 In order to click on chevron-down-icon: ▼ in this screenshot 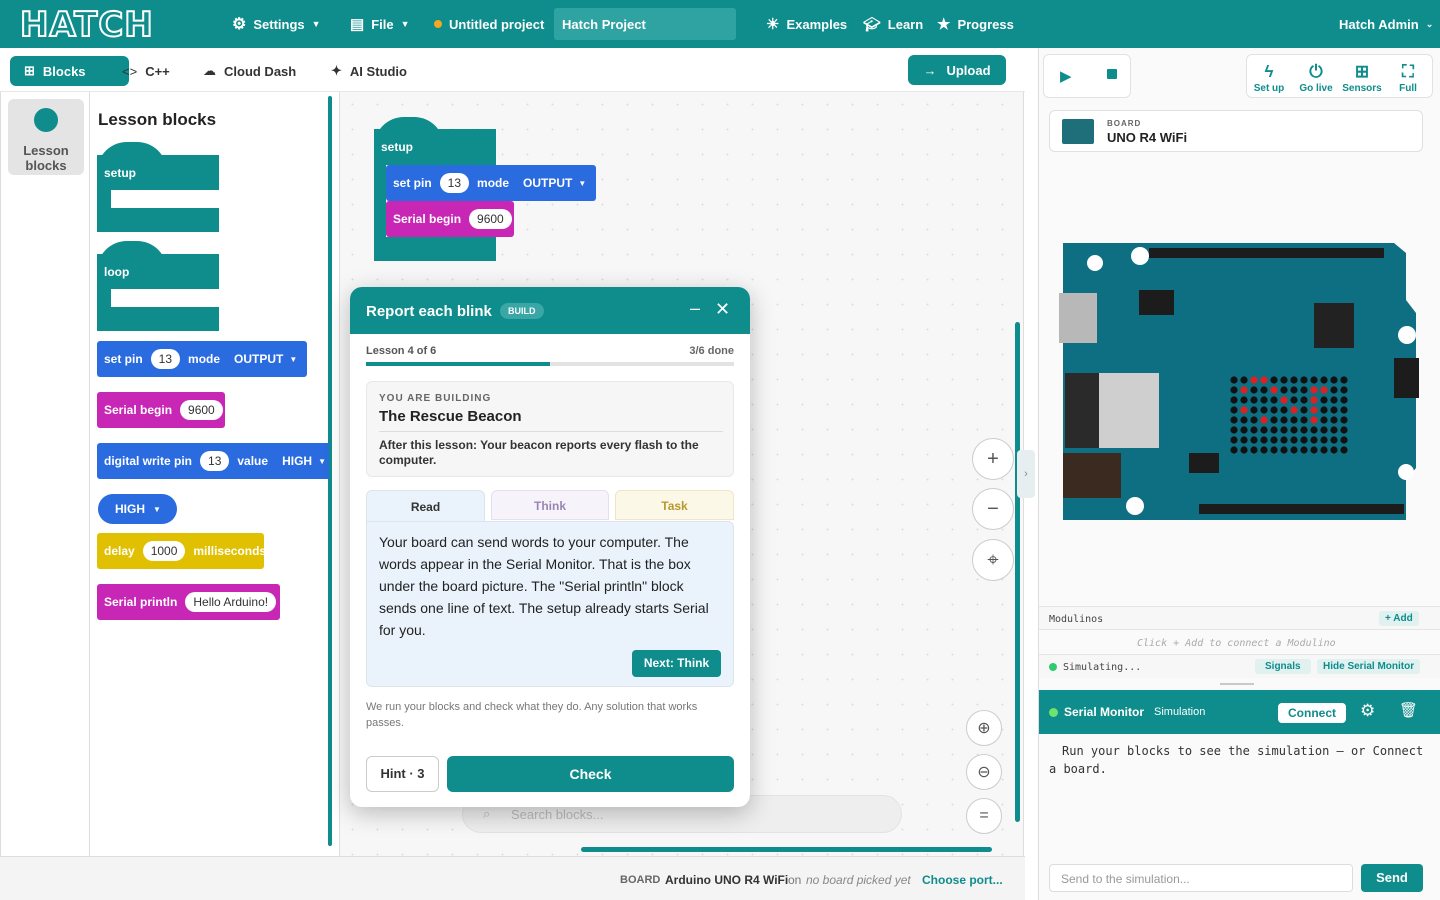, I will do `click(405, 24)`.